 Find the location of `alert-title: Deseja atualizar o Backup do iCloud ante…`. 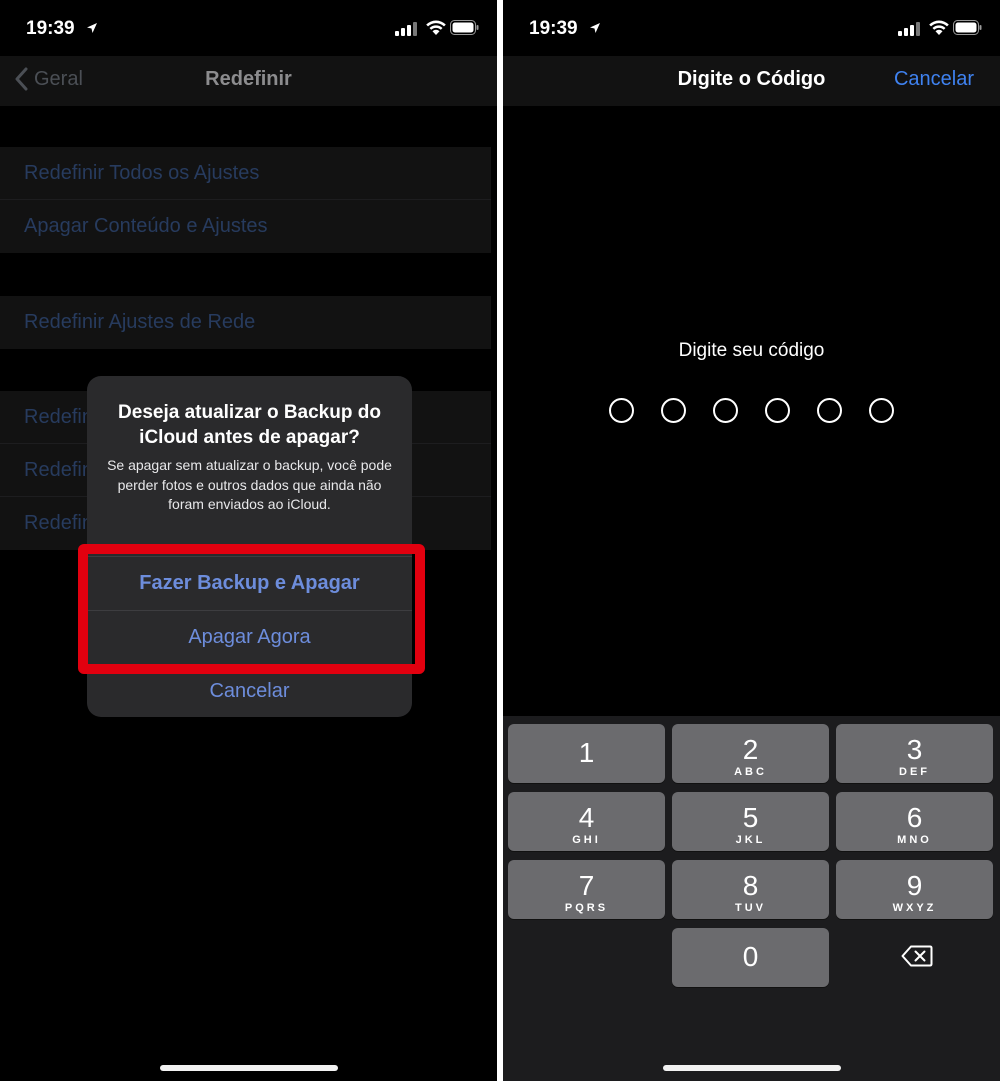

alert-title: Deseja atualizar o Backup do iCloud ante… is located at coordinates (249, 425).